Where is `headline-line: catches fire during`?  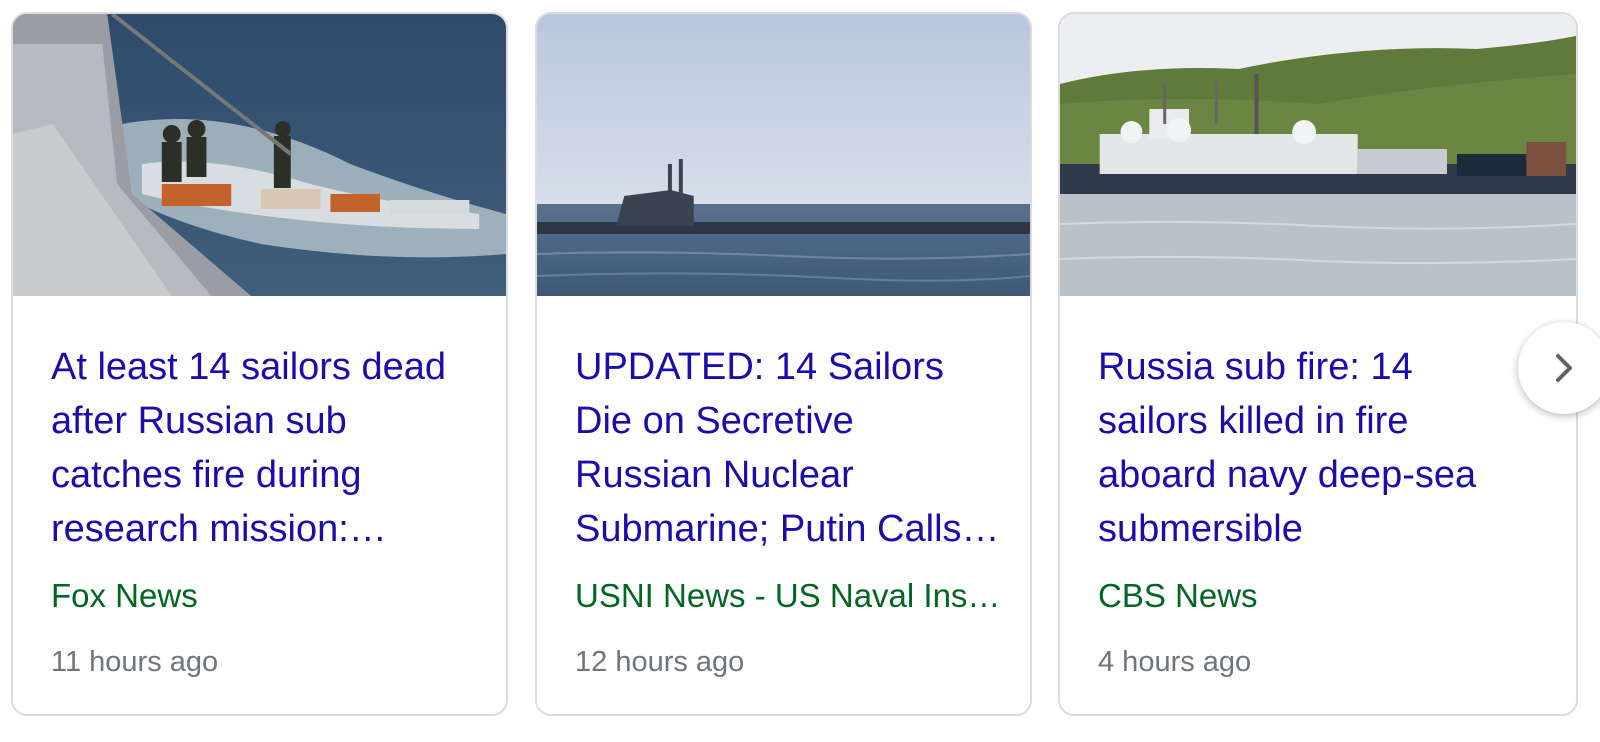 headline-line: catches fire during is located at coordinates (268, 475).